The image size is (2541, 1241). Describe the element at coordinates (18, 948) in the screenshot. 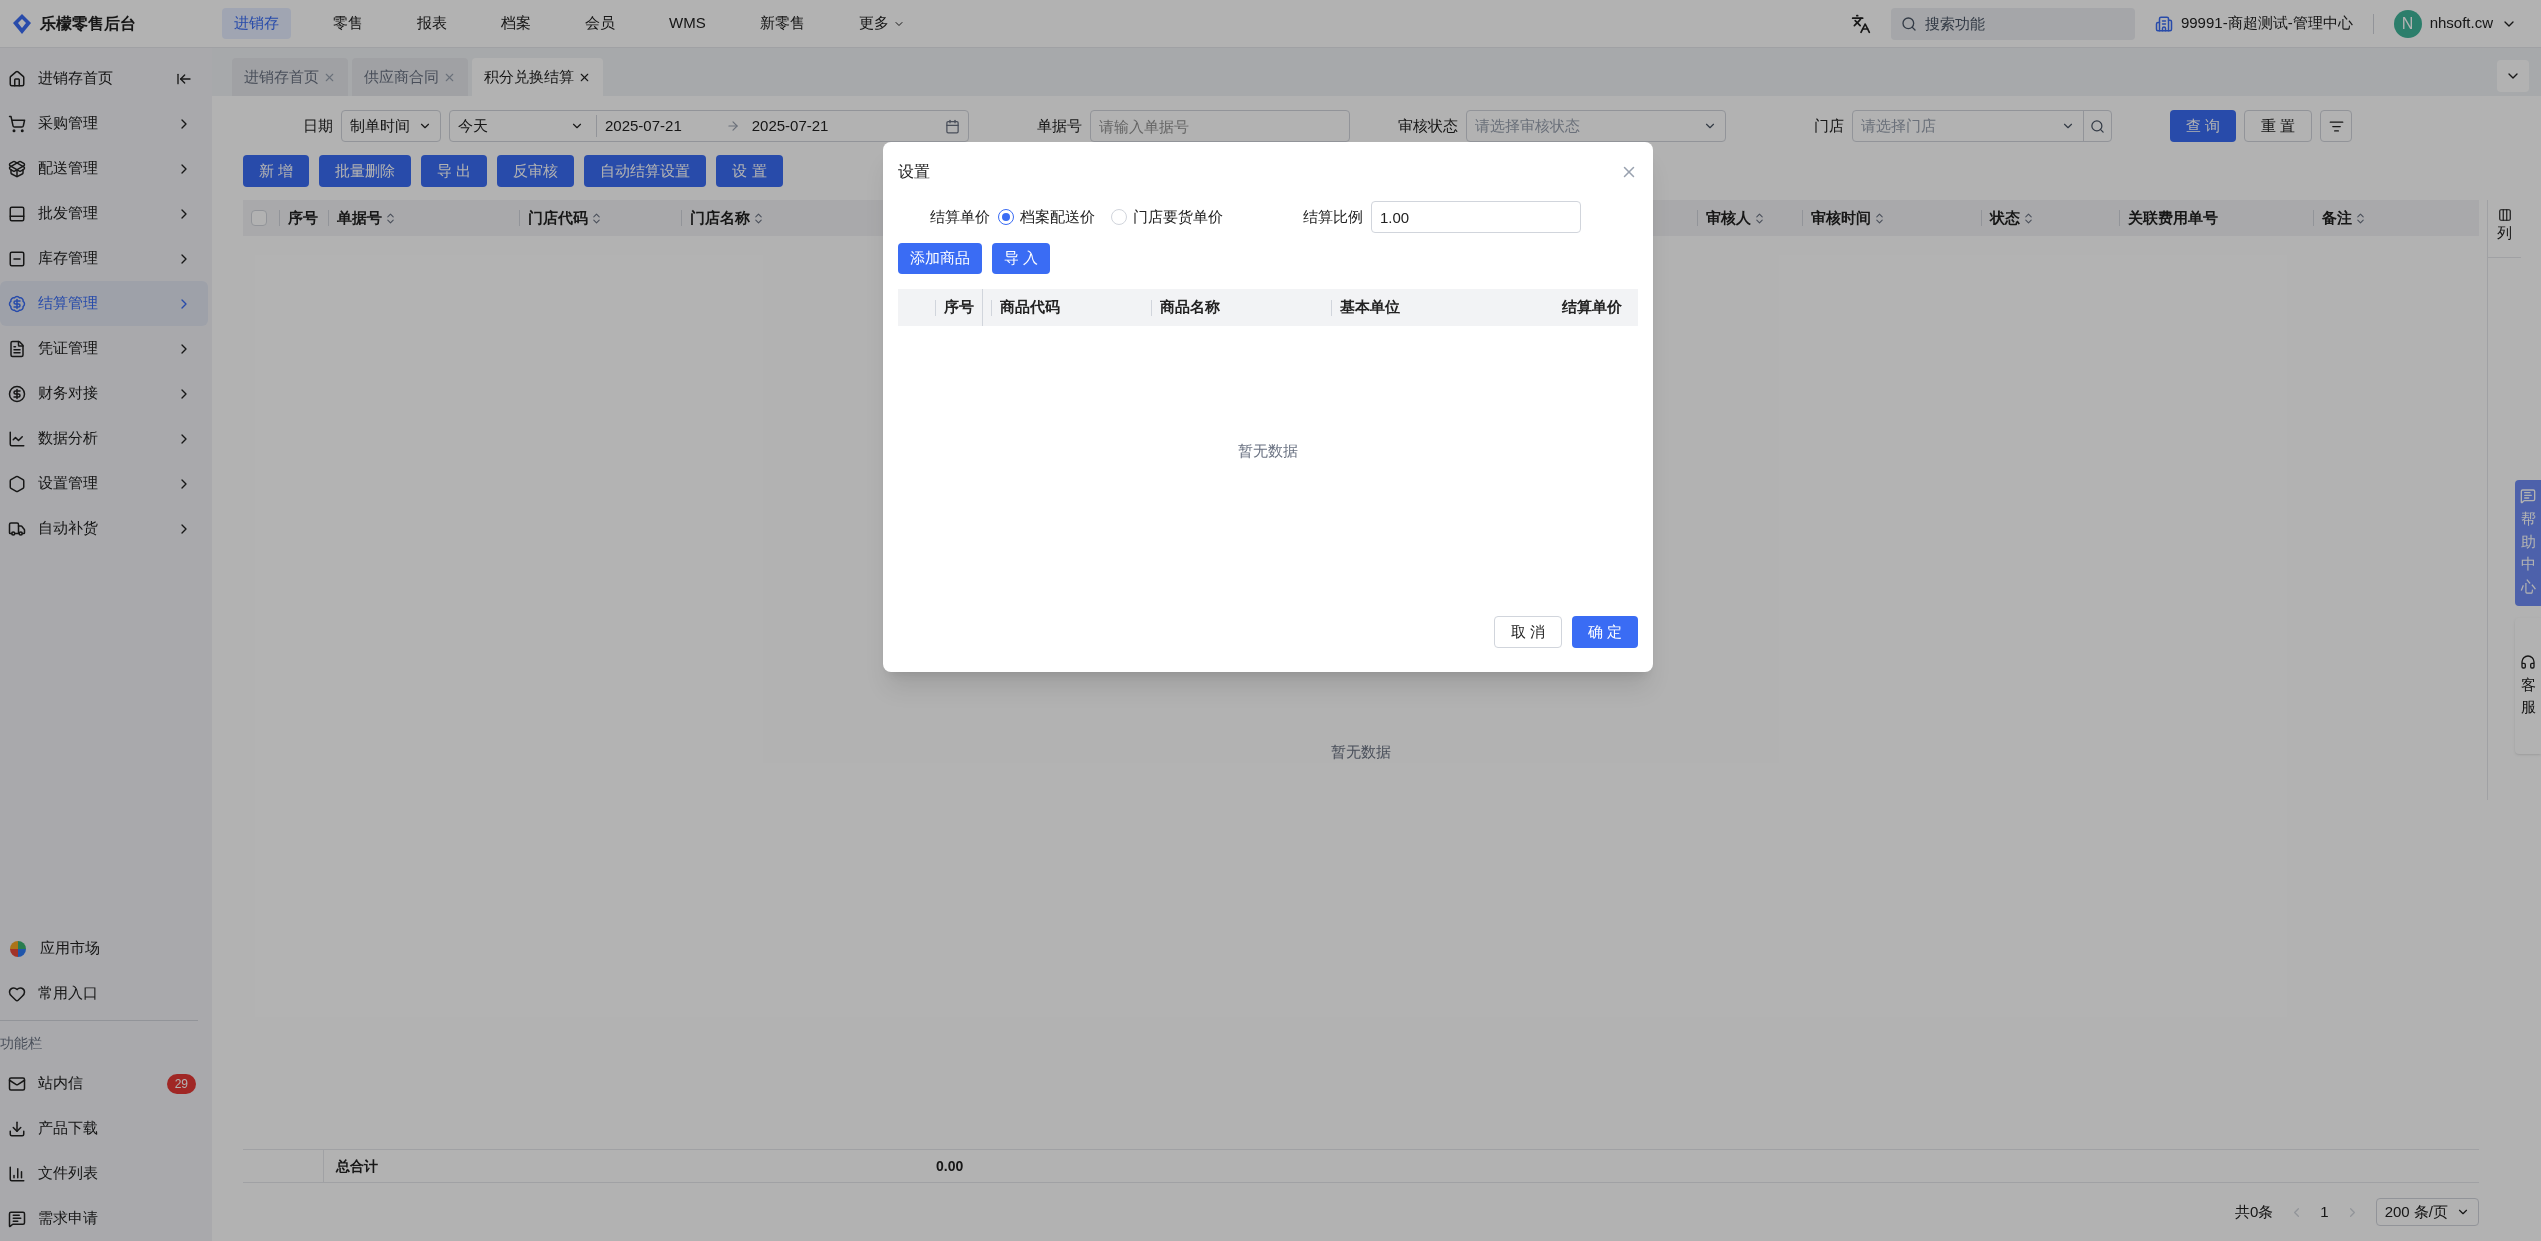

I see `app-market-icon` at that location.